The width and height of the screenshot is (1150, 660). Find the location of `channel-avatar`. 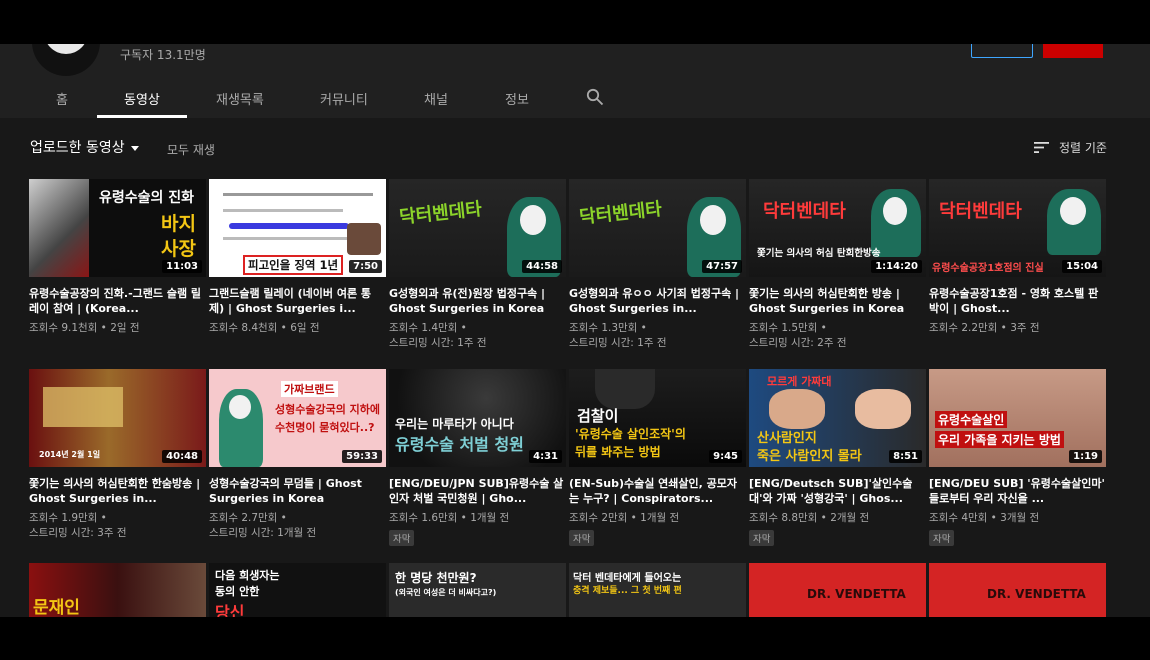

channel-avatar is located at coordinates (66, 60).